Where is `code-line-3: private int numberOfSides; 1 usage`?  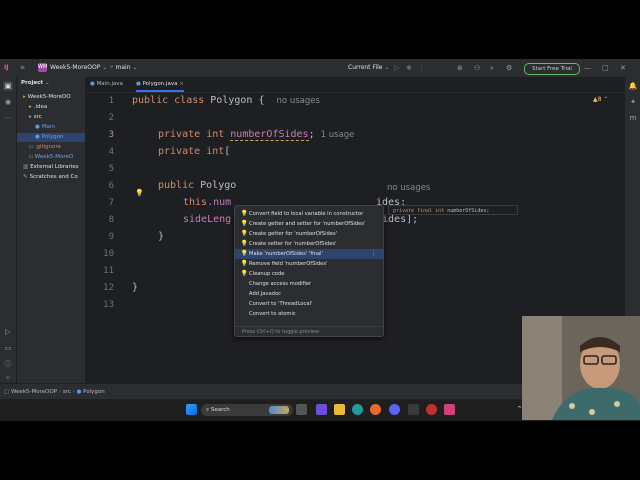
code-line-3: private int numberOfSides; 1 usage is located at coordinates (256, 135).